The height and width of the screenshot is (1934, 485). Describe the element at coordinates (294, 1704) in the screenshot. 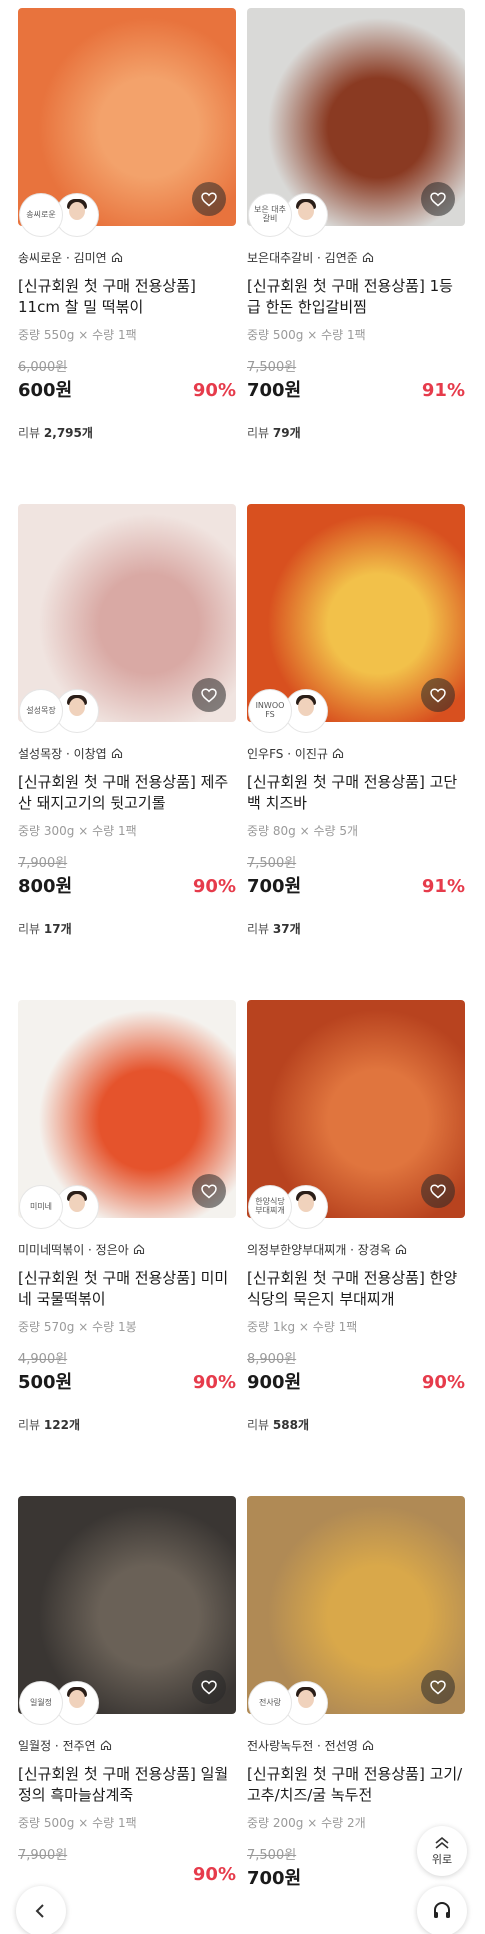

I see `seller-avatars: 전사랑` at that location.